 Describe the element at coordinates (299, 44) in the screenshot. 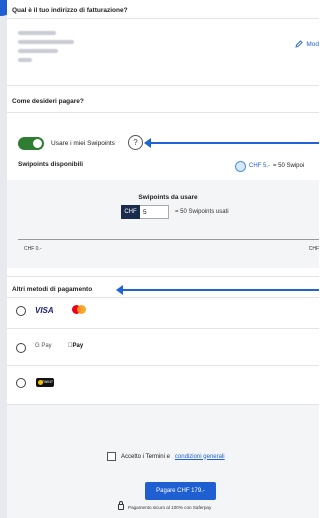

I see `pencil-icon` at that location.